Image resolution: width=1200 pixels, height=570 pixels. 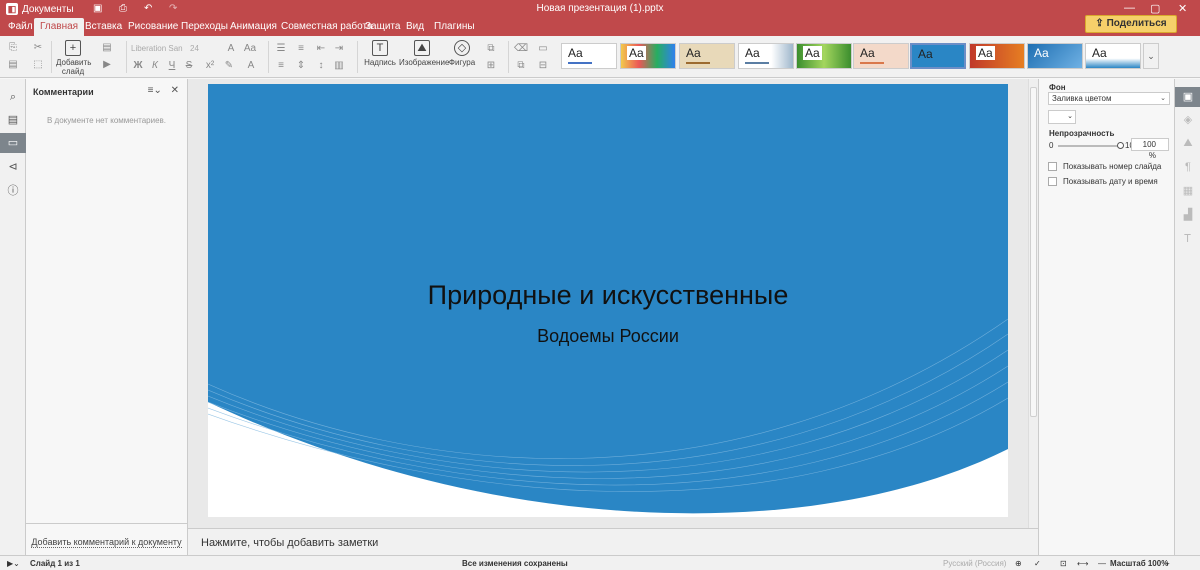 I want to click on about-icon: ⓘ, so click(x=13, y=191).